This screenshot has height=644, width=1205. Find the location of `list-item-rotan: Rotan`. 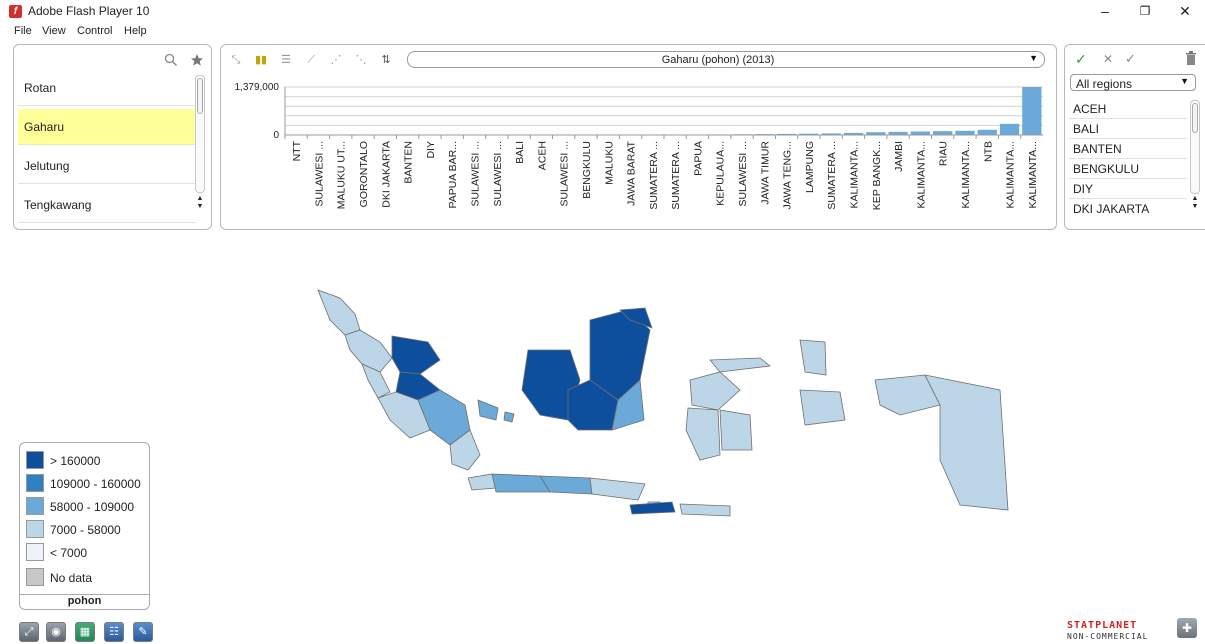

list-item-rotan: Rotan is located at coordinates (107, 88).